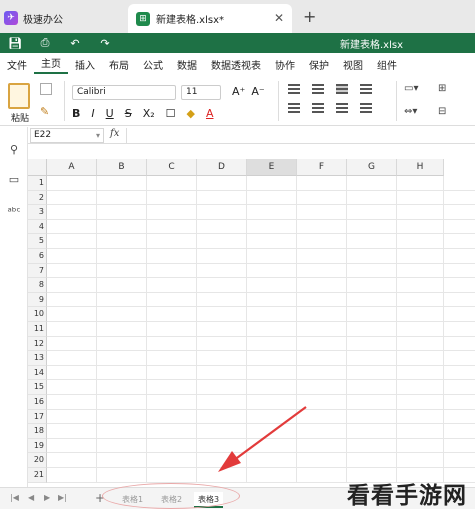 The image size is (475, 509). I want to click on format-buttons: B I U S X₂ ☐ ◆ A, so click(143, 113).